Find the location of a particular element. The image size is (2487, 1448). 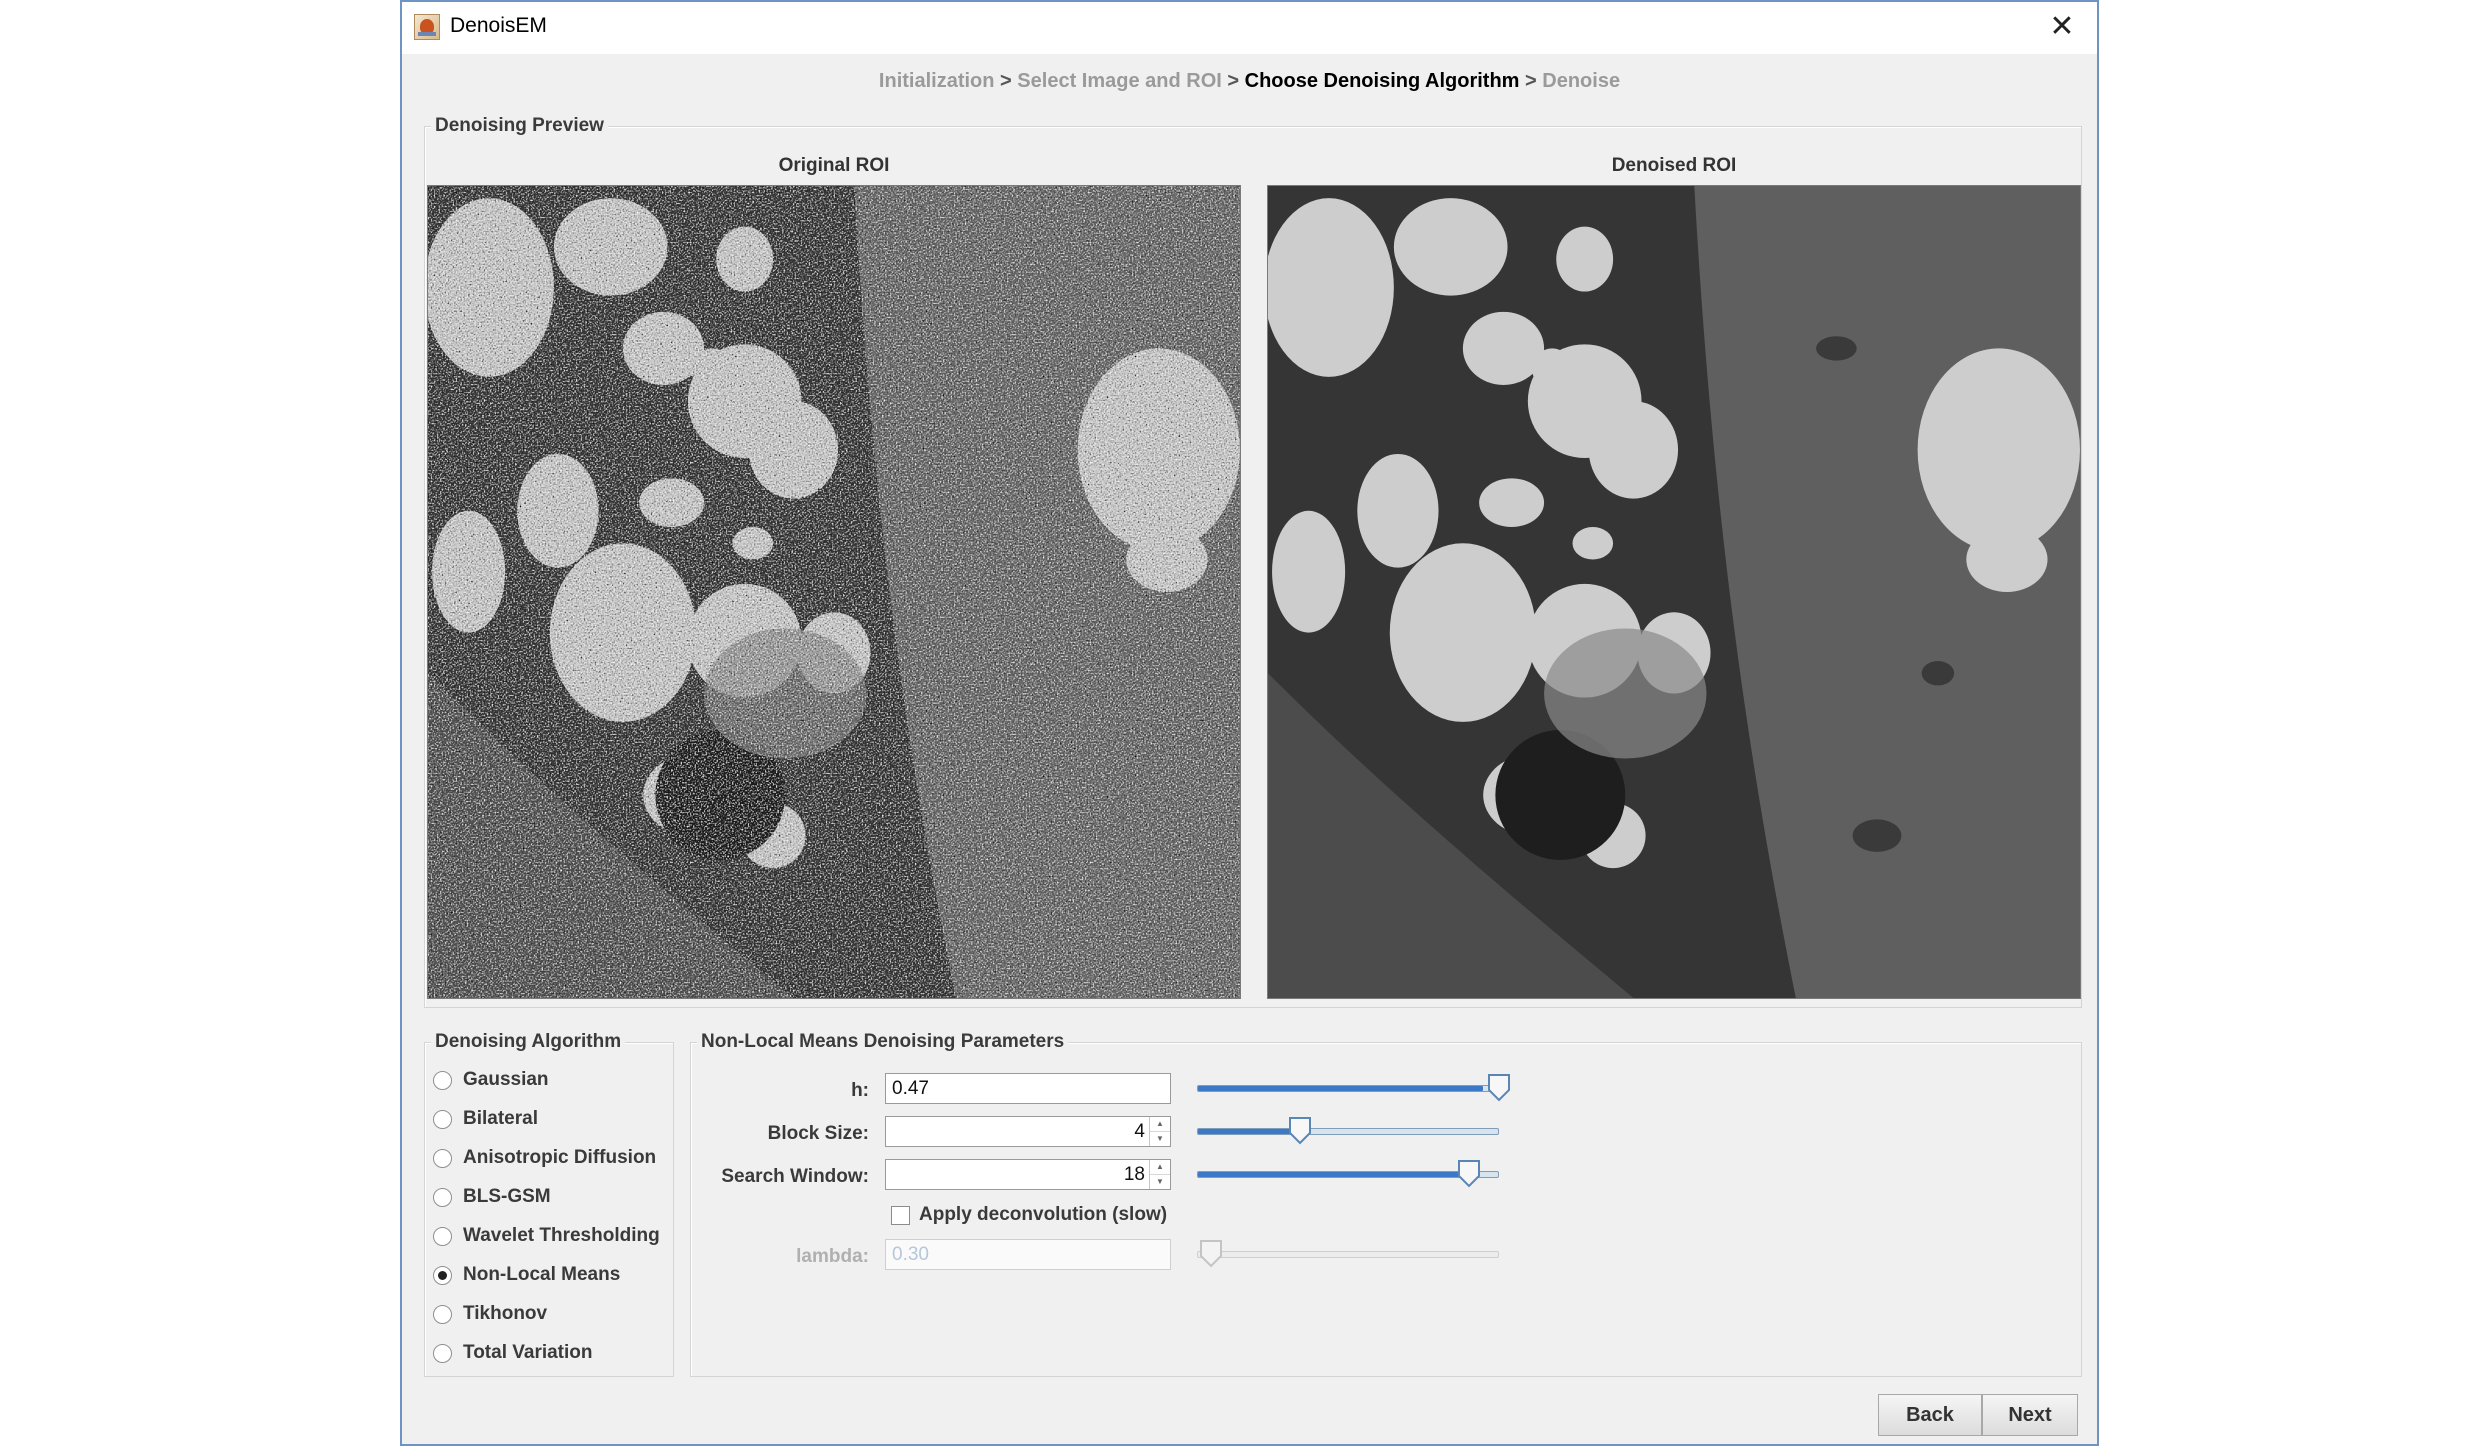

search-window-slider-thumb is located at coordinates (1469, 1174).